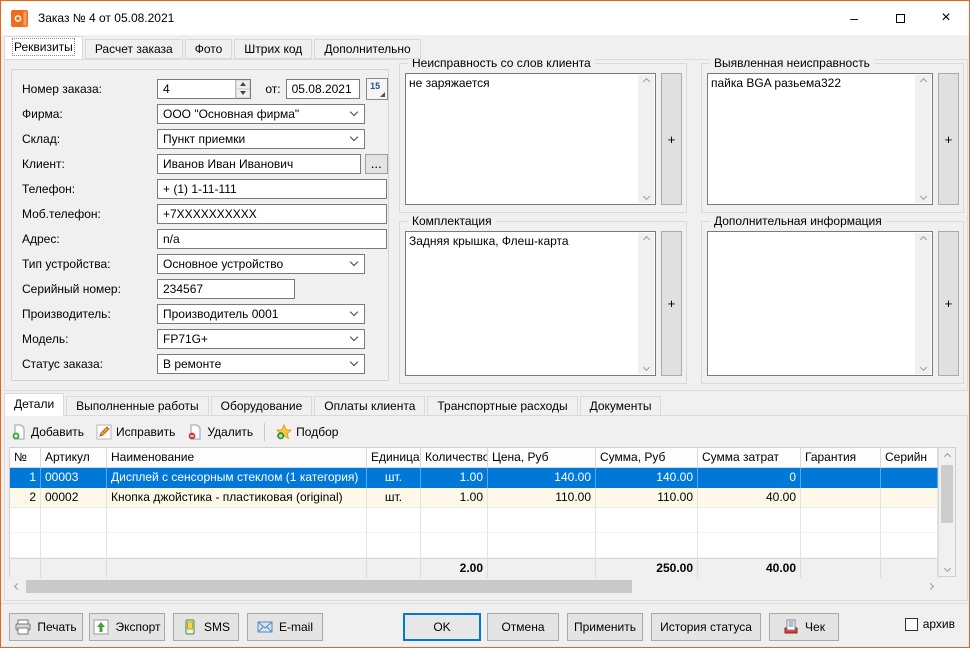 This screenshot has height=648, width=970. What do you see at coordinates (323, 88) in the screenshot?
I see `order-date-input: 05.08.2021` at bounding box center [323, 88].